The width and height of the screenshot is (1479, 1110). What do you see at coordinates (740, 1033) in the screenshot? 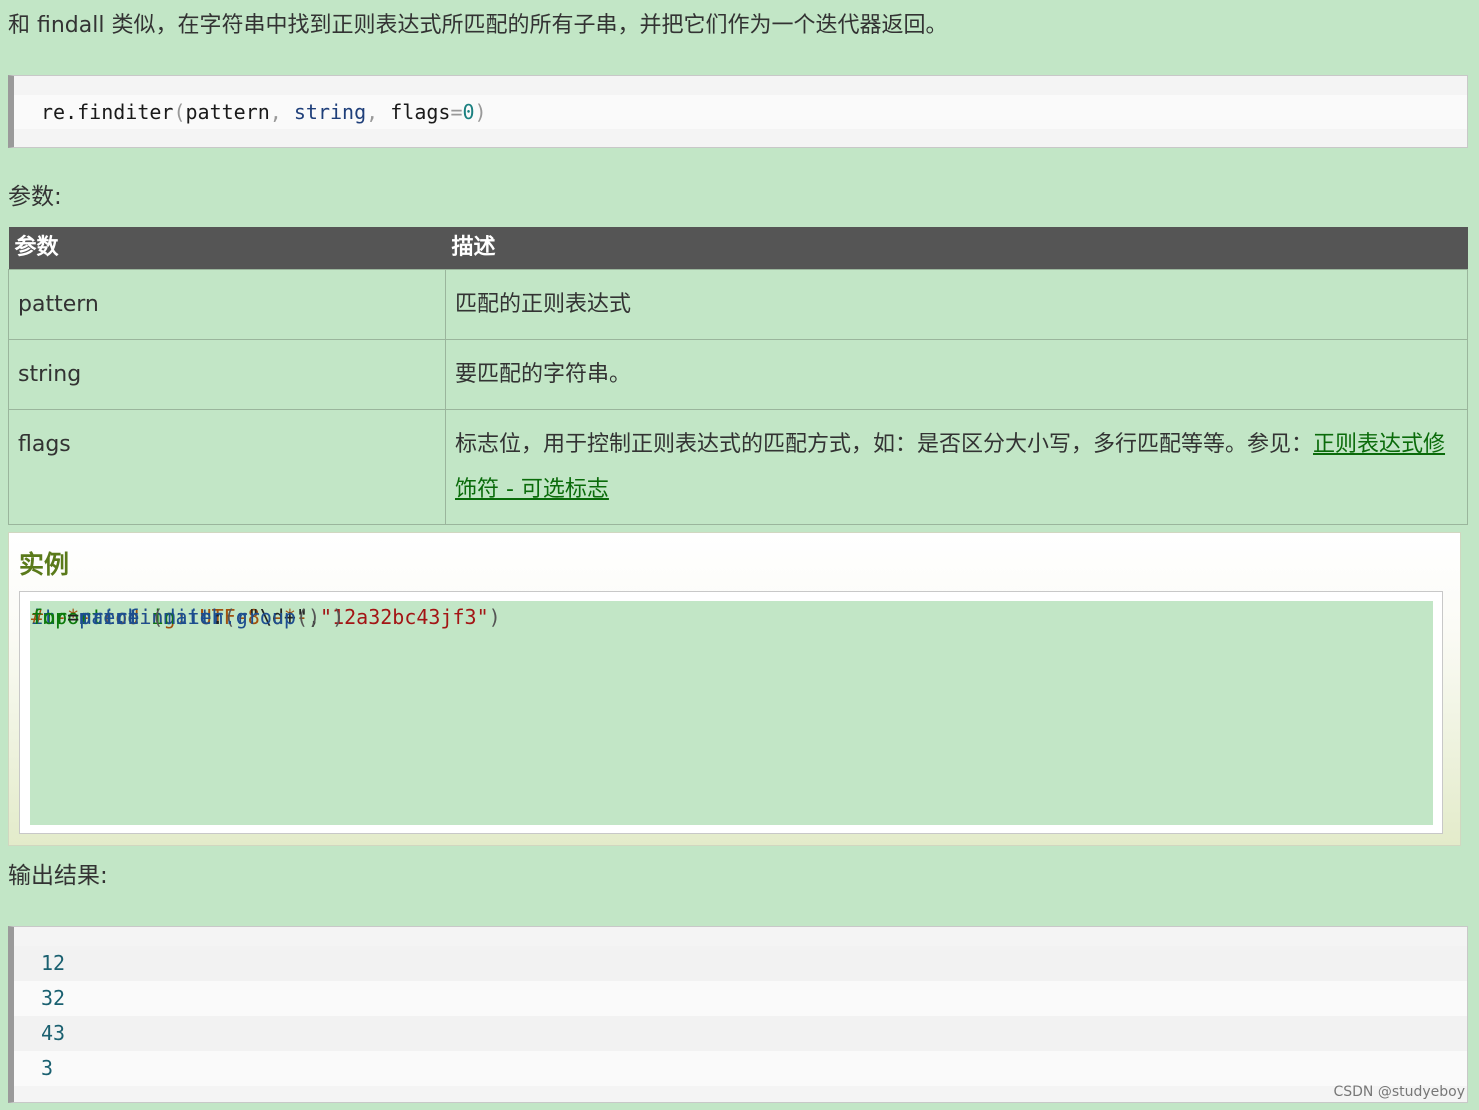
I see `output-line: 43` at bounding box center [740, 1033].